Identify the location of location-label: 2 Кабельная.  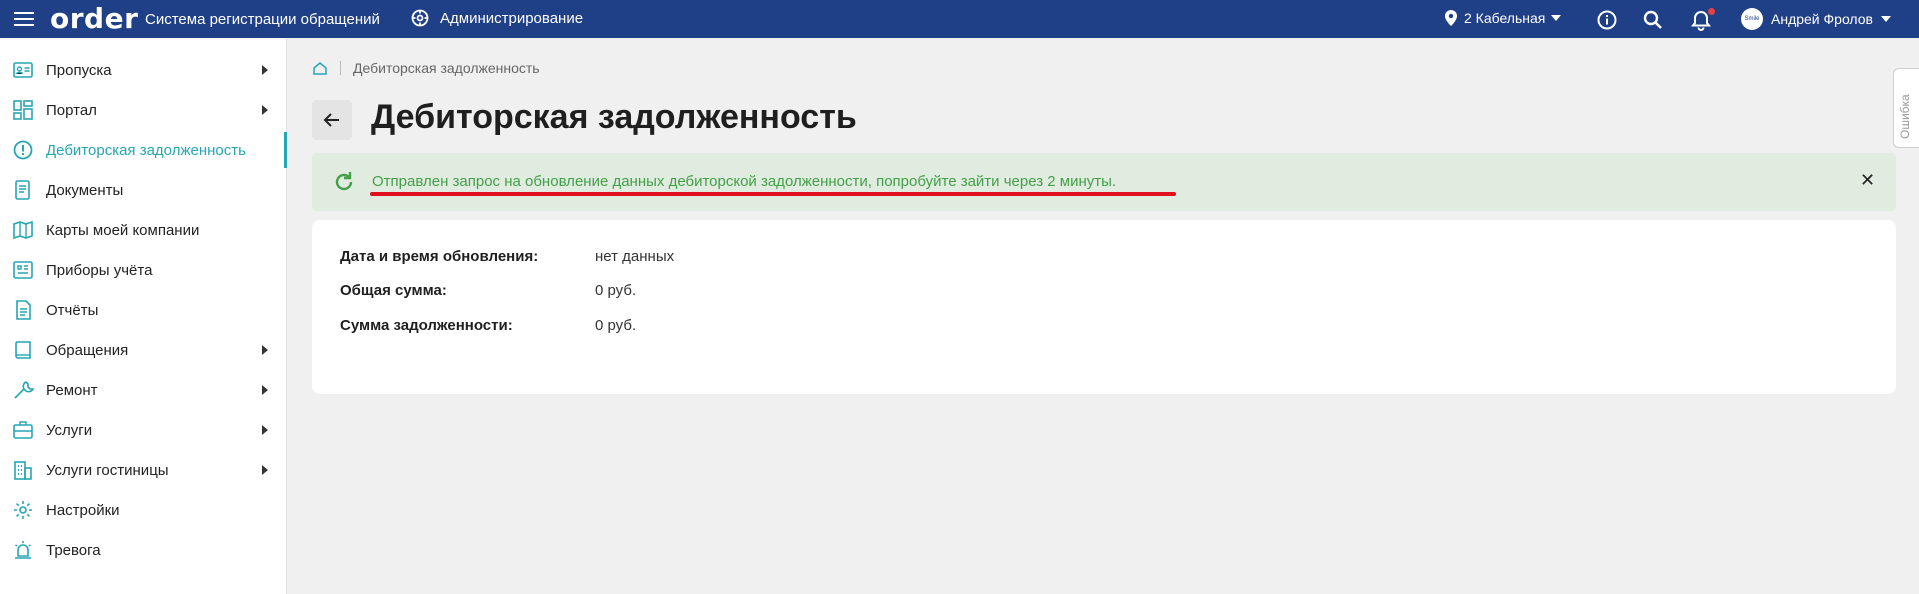
(1505, 18).